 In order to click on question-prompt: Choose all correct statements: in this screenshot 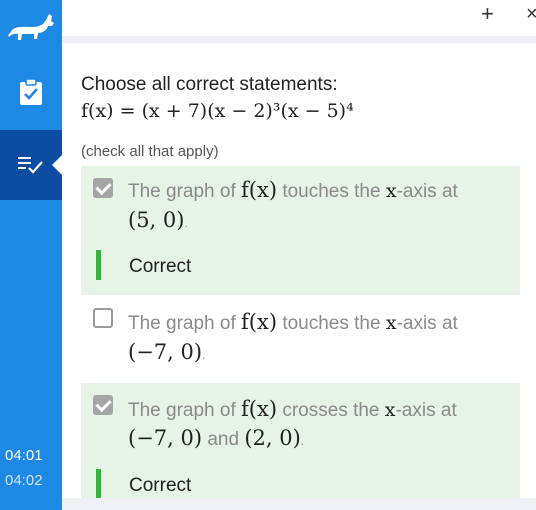, I will do `click(209, 84)`.